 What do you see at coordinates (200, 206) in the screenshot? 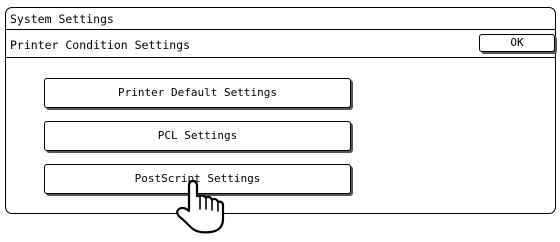
I see `pointing-hand-icon` at bounding box center [200, 206].